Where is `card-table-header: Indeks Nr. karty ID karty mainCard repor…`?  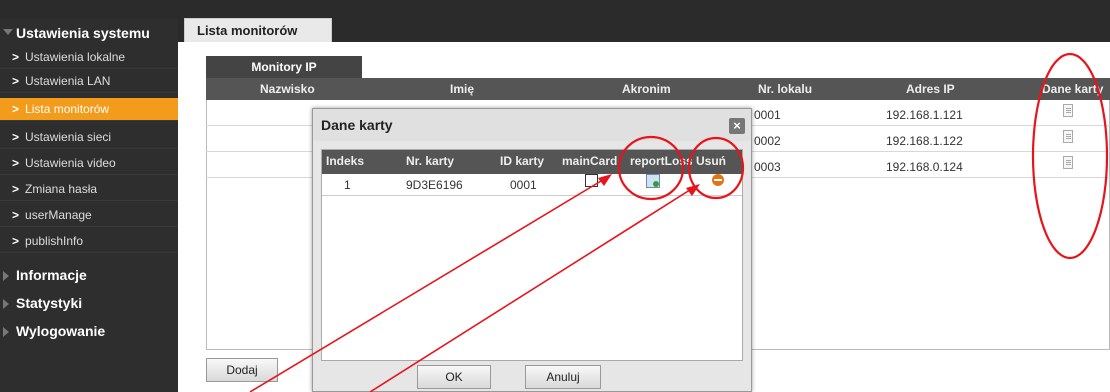 card-table-header: Indeks Nr. karty ID karty mainCard repor… is located at coordinates (532, 162).